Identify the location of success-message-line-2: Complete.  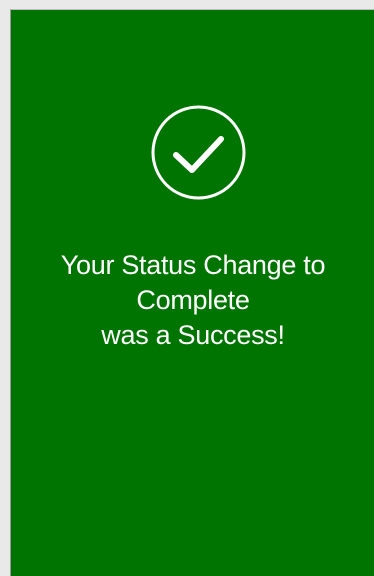
(193, 300).